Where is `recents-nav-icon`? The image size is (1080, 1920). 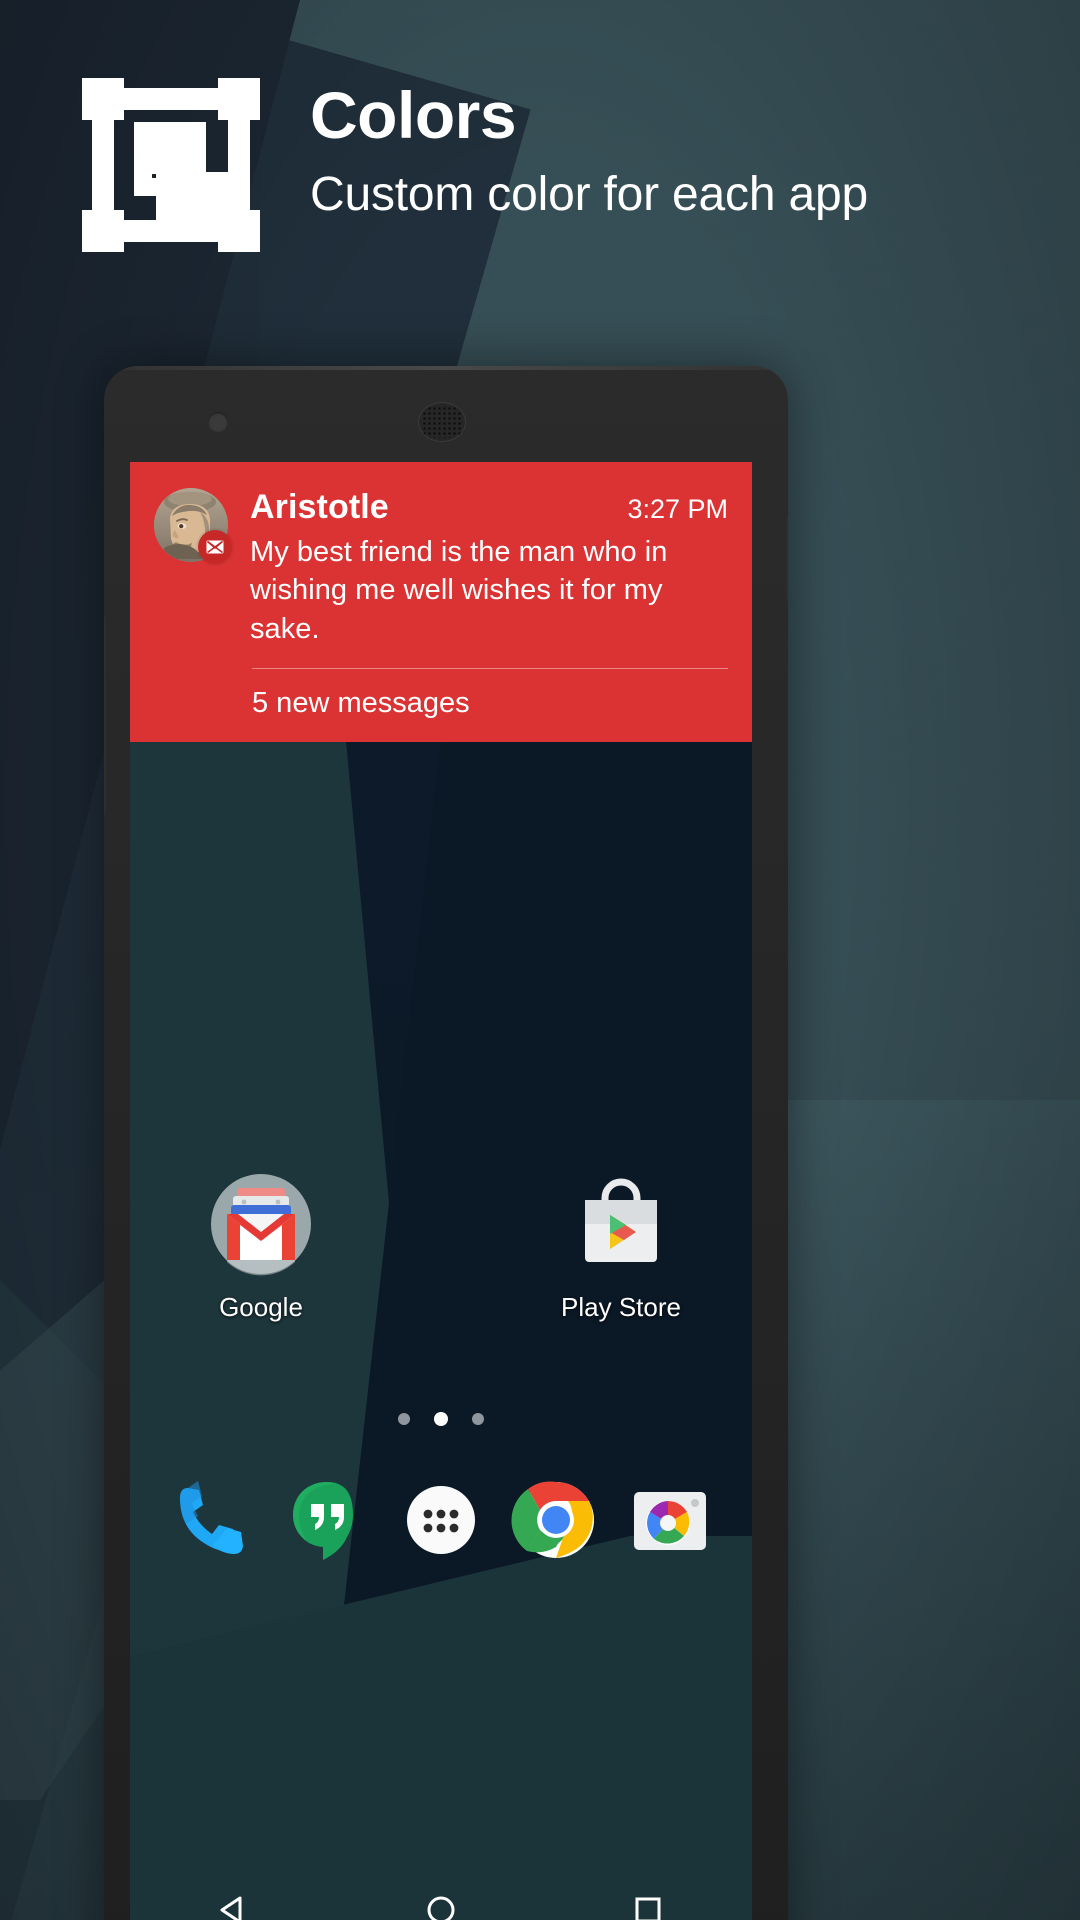
recents-nav-icon is located at coordinates (648, 1897).